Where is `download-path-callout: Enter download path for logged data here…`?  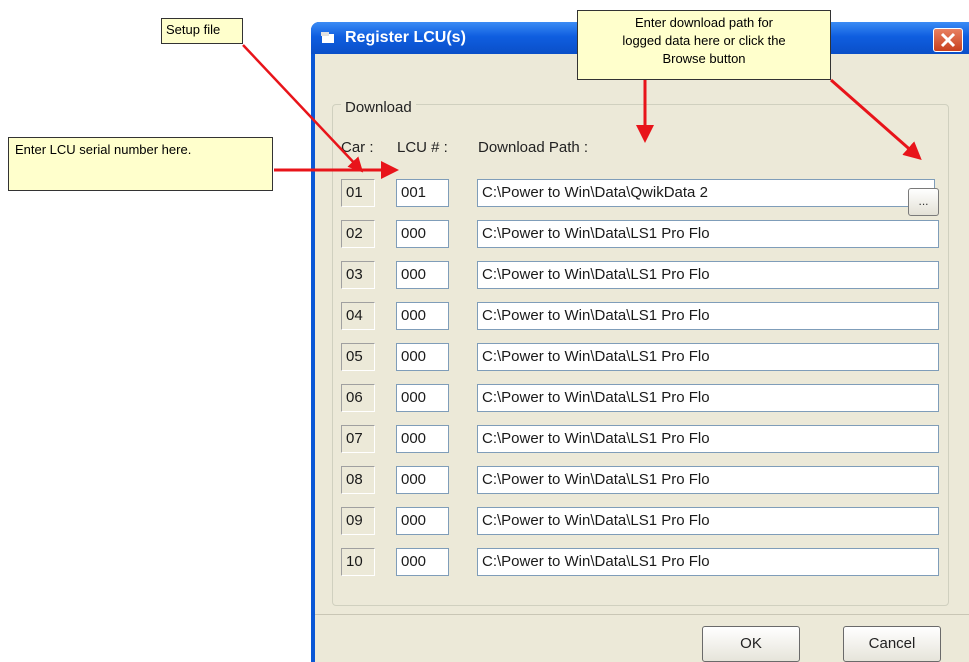
download-path-callout: Enter download path for logged data here… is located at coordinates (704, 45).